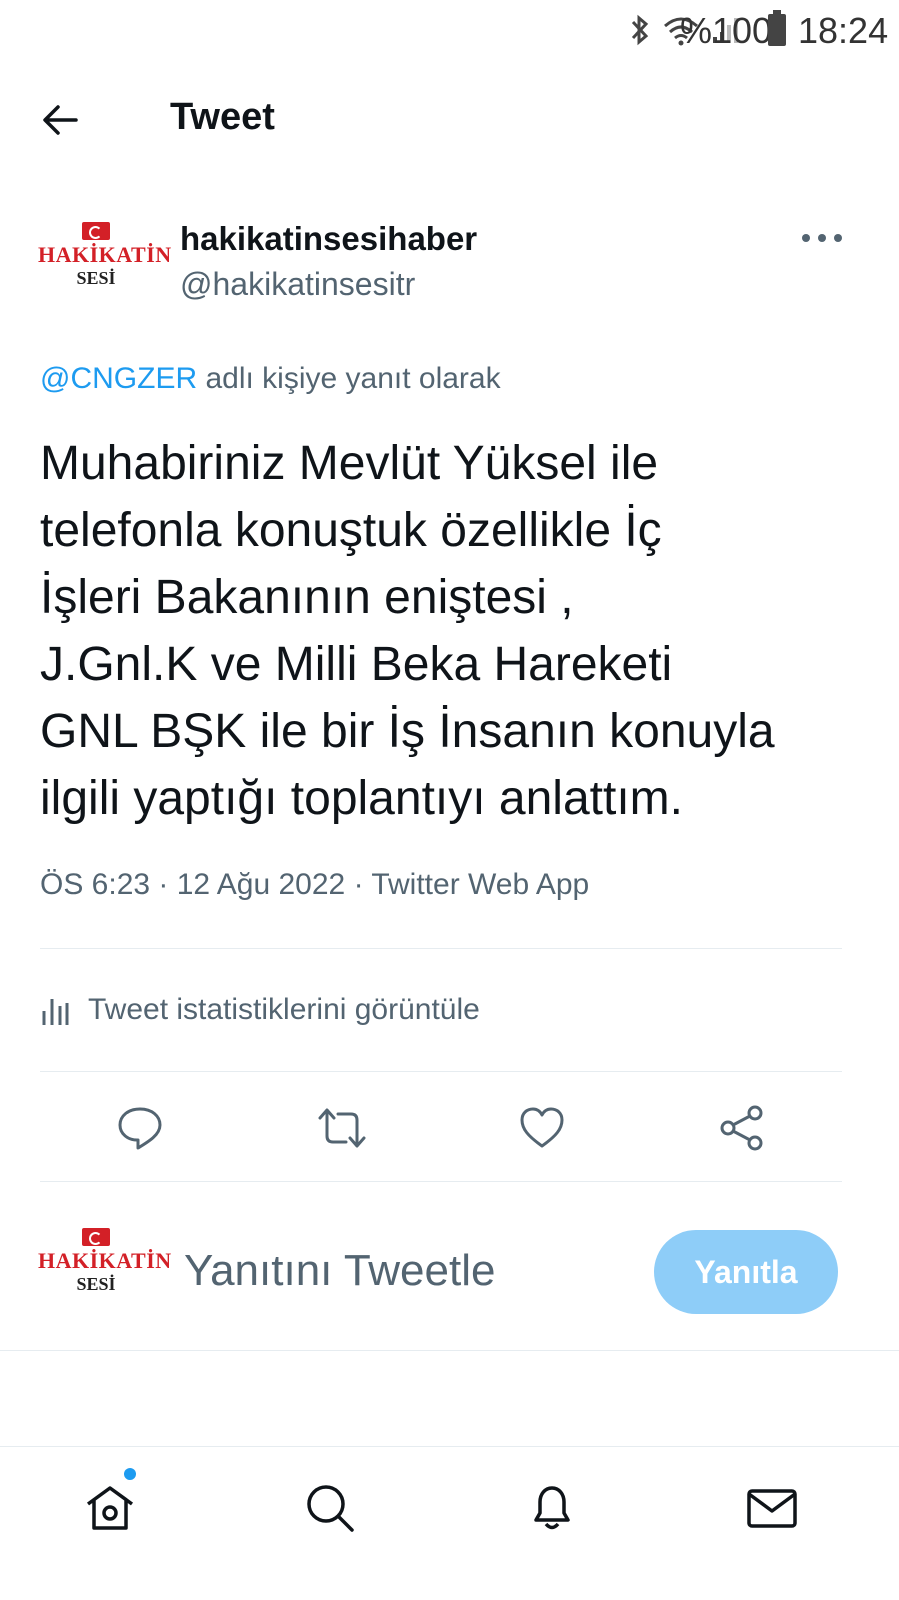  What do you see at coordinates (315, 884) in the screenshot?
I see `tweet-meta: ÖS 6:23 · 12 Ağu 2022 · Twitter Web App` at bounding box center [315, 884].